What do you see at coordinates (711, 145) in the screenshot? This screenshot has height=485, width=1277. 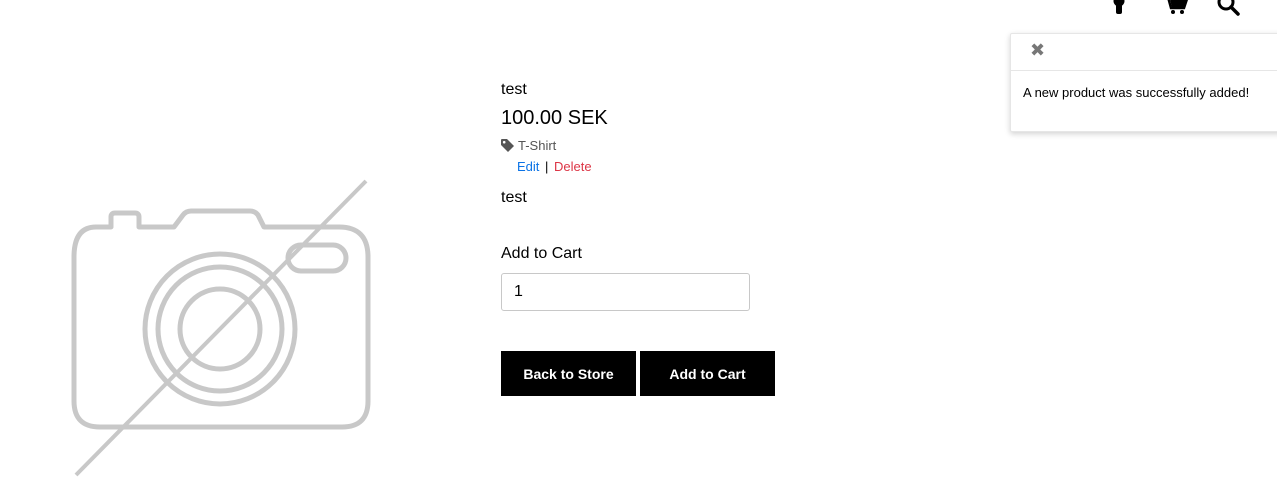 I see `product-category: T-Shirt` at bounding box center [711, 145].